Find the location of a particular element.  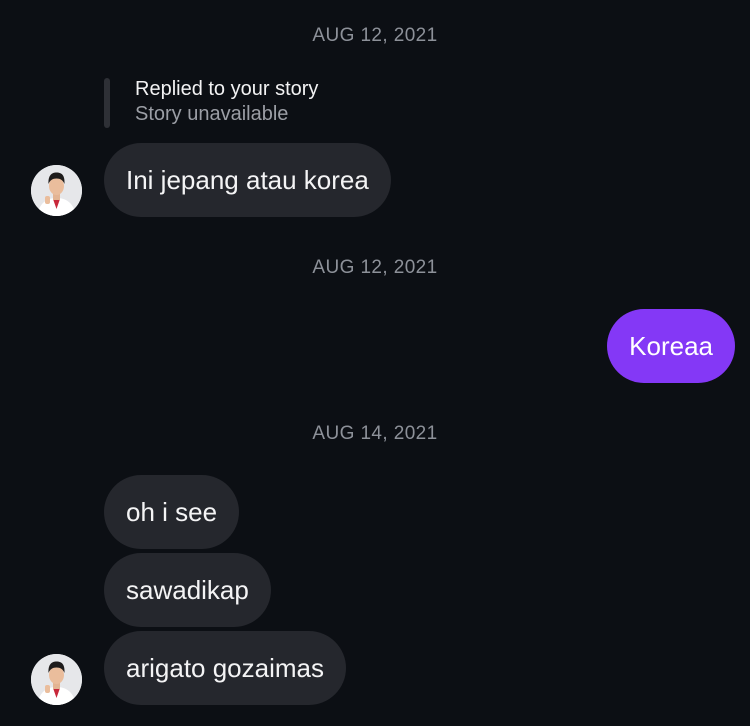

story-reply-title: Replied to your story is located at coordinates (227, 89).